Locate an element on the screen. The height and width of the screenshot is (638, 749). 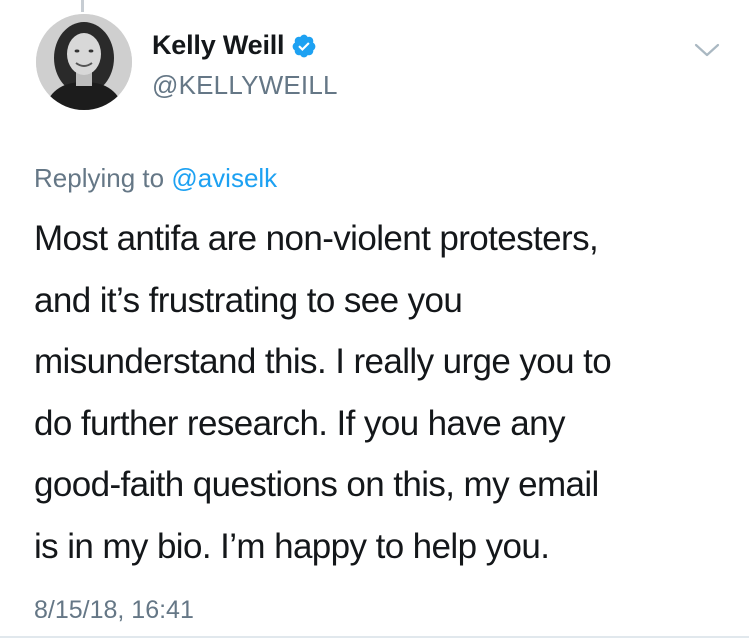
tweet-line: is in my bio. I’m happy to help you. is located at coordinates (292, 546).